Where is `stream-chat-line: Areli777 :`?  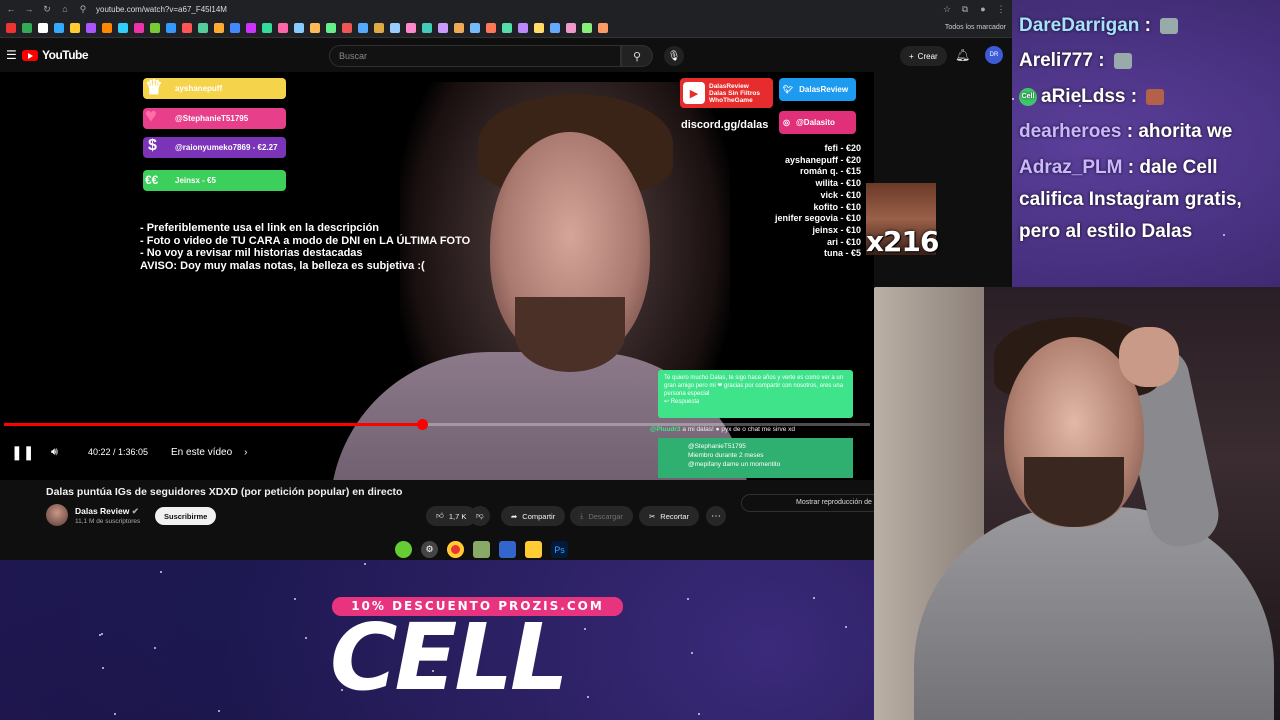
stream-chat-line: Areli777 : is located at coordinates (1075, 61).